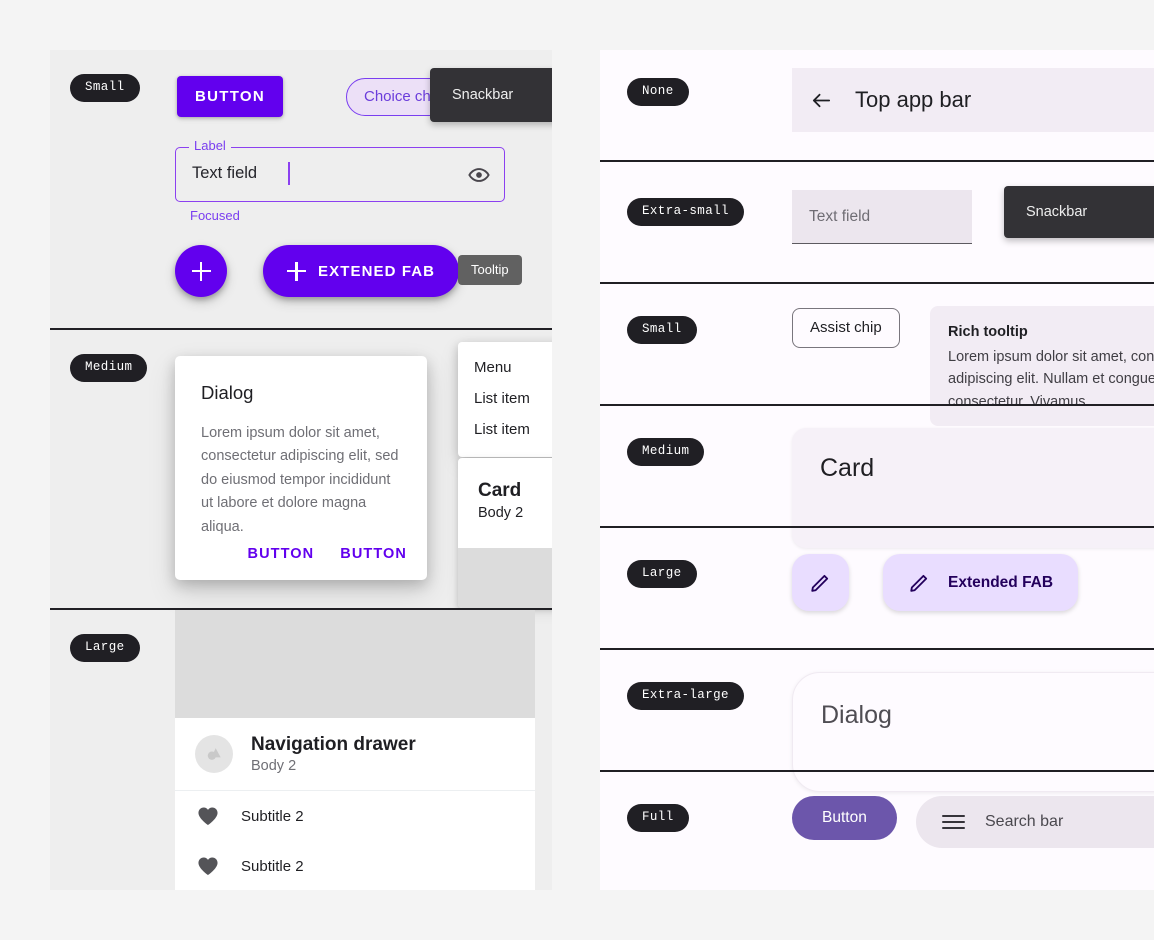  What do you see at coordinates (355, 664) in the screenshot?
I see `drawer-hero-placeholder` at bounding box center [355, 664].